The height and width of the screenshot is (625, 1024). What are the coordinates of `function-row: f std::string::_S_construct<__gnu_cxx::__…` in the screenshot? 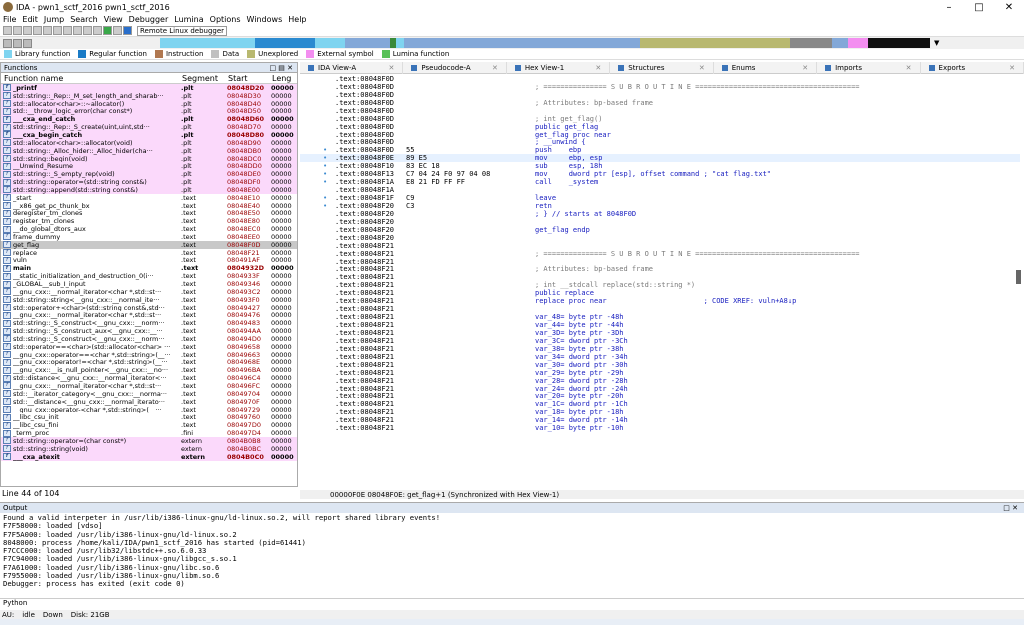 It's located at (149, 339).